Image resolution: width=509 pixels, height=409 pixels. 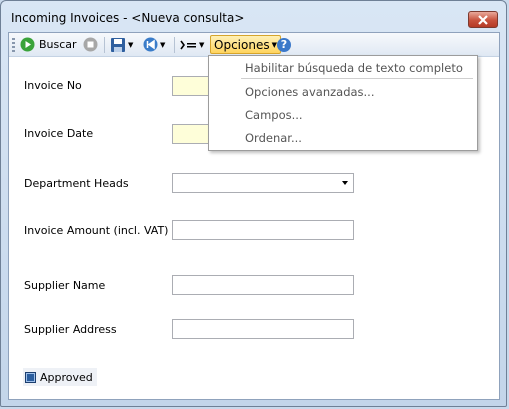 What do you see at coordinates (65, 285) in the screenshot?
I see `supplier-name-label: Supplier Name` at bounding box center [65, 285].